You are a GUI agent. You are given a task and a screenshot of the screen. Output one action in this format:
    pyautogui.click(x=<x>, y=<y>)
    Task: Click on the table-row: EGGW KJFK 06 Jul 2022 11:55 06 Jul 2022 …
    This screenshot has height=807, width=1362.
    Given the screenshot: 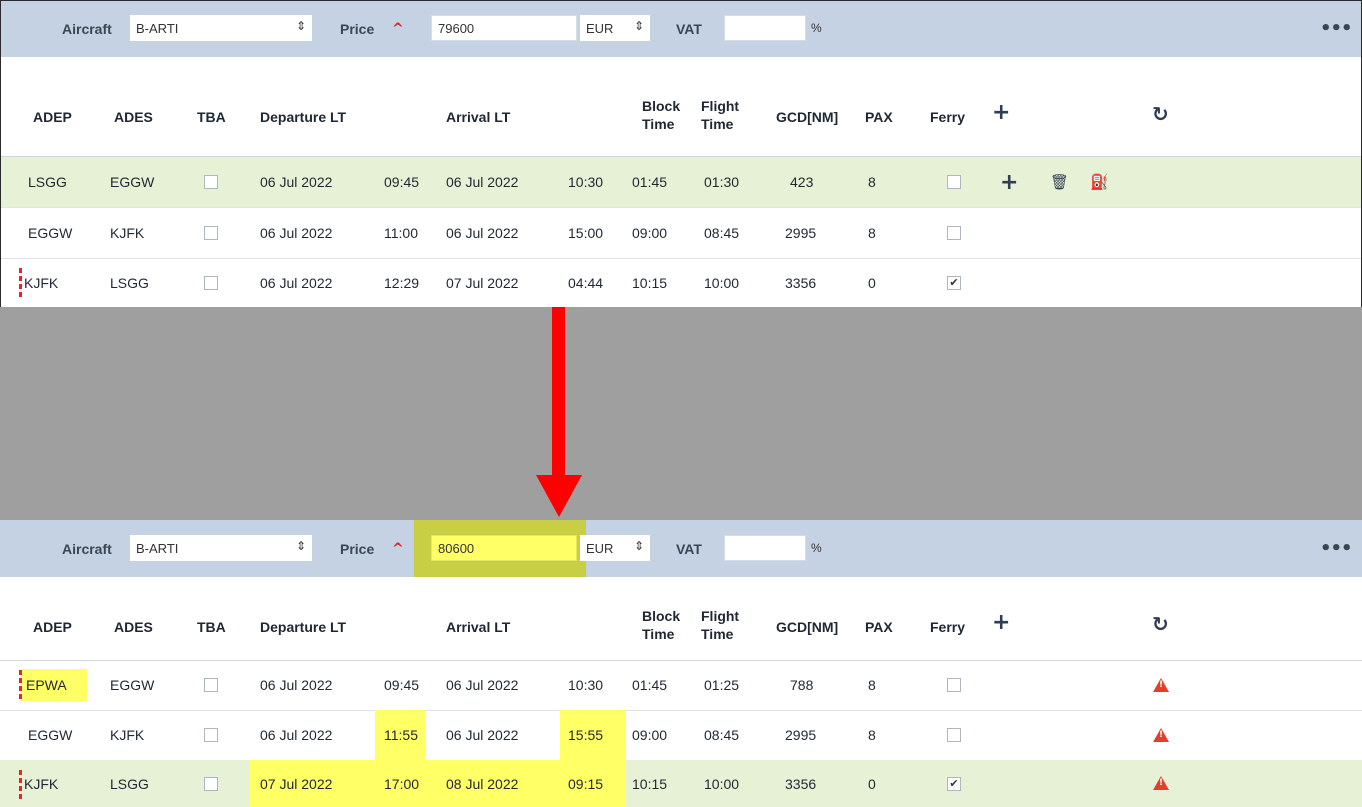 What is the action you would take?
    pyautogui.click(x=681, y=735)
    